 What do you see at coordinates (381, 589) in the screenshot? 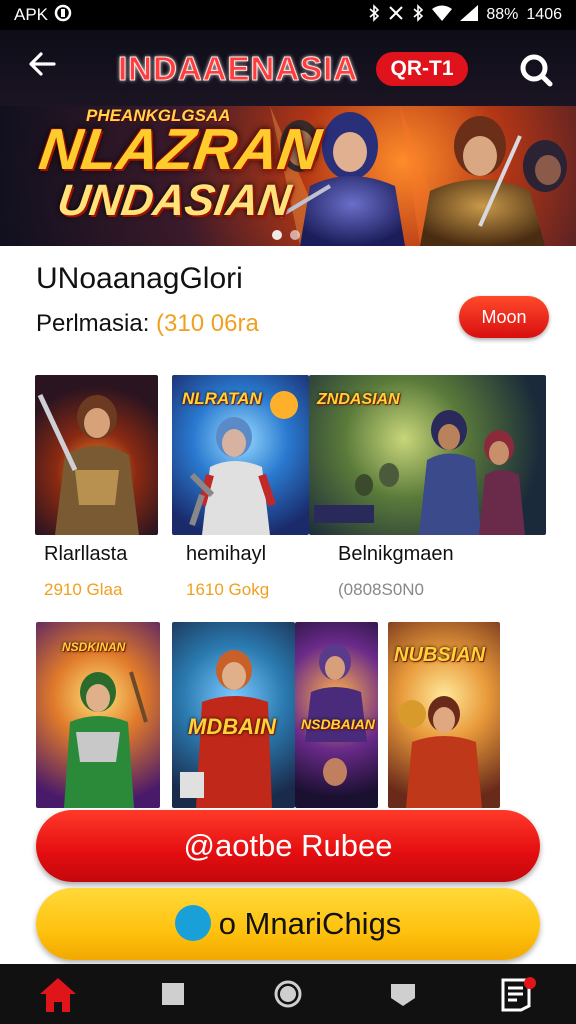
I see `card-price: (0808S0N0` at bounding box center [381, 589].